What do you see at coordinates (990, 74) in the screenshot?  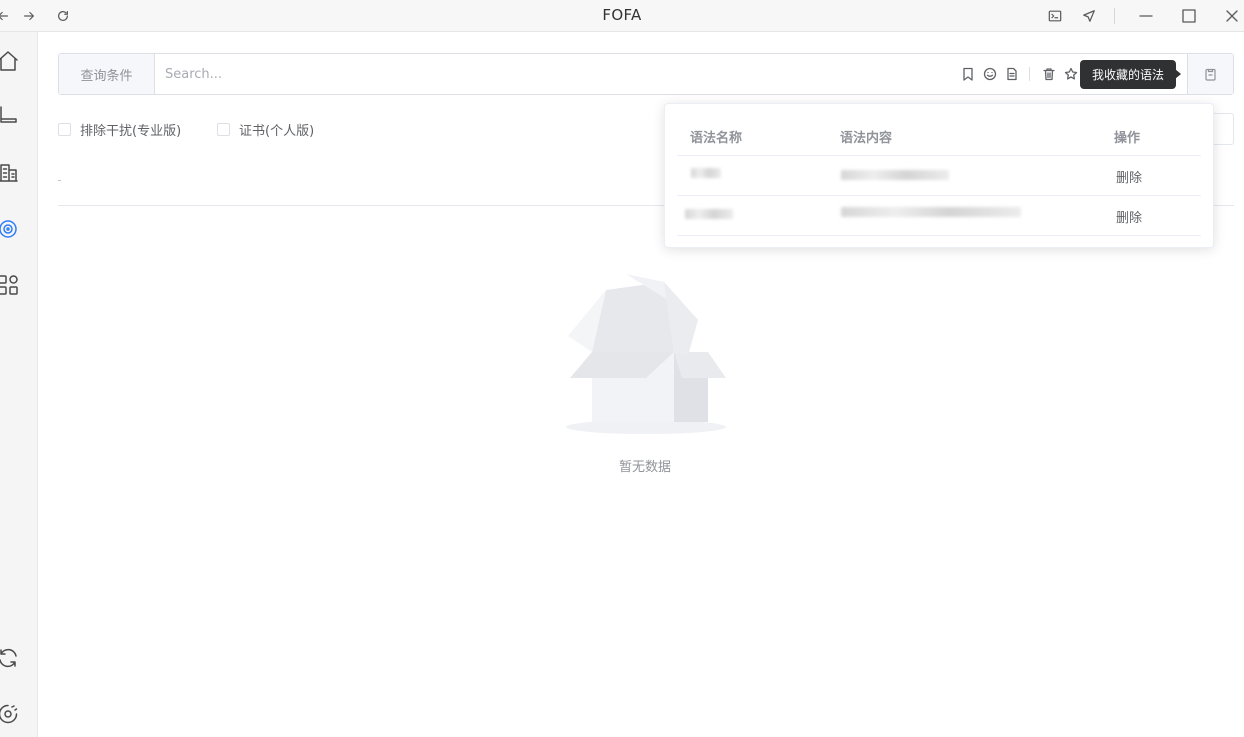 I see `smile-icon` at bounding box center [990, 74].